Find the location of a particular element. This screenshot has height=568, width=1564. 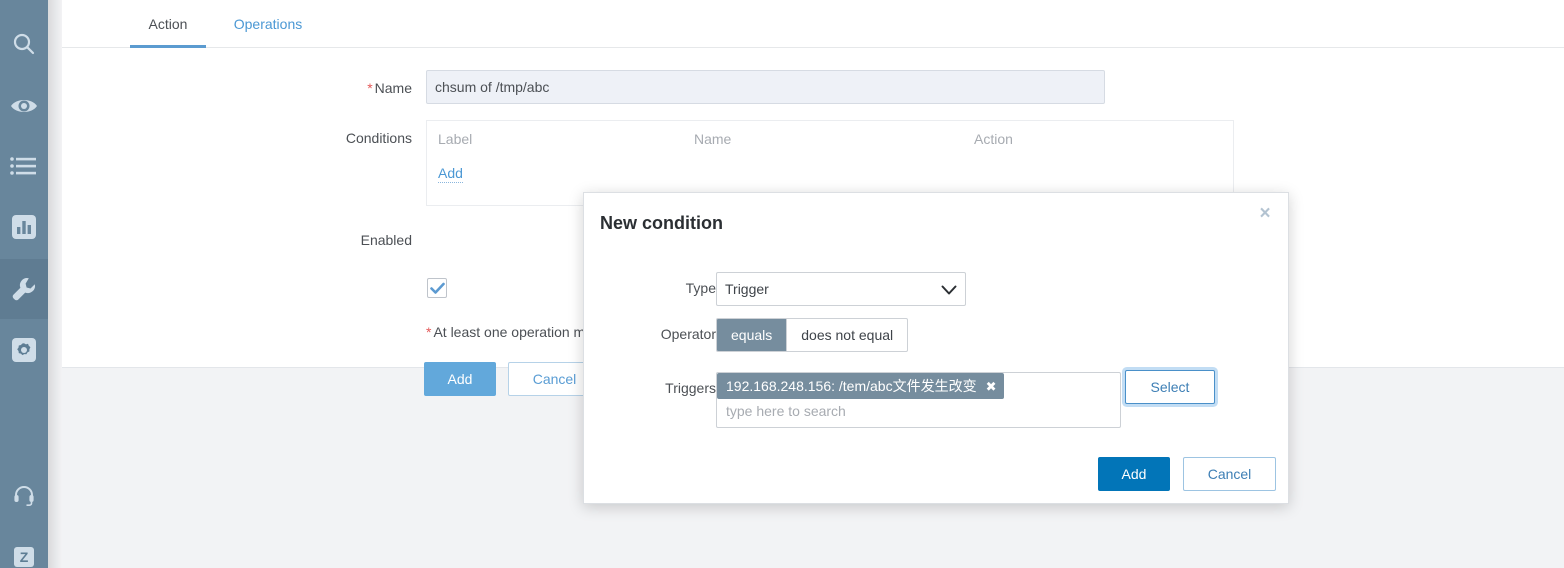

operator-field-label: Operator is located at coordinates (688, 334).